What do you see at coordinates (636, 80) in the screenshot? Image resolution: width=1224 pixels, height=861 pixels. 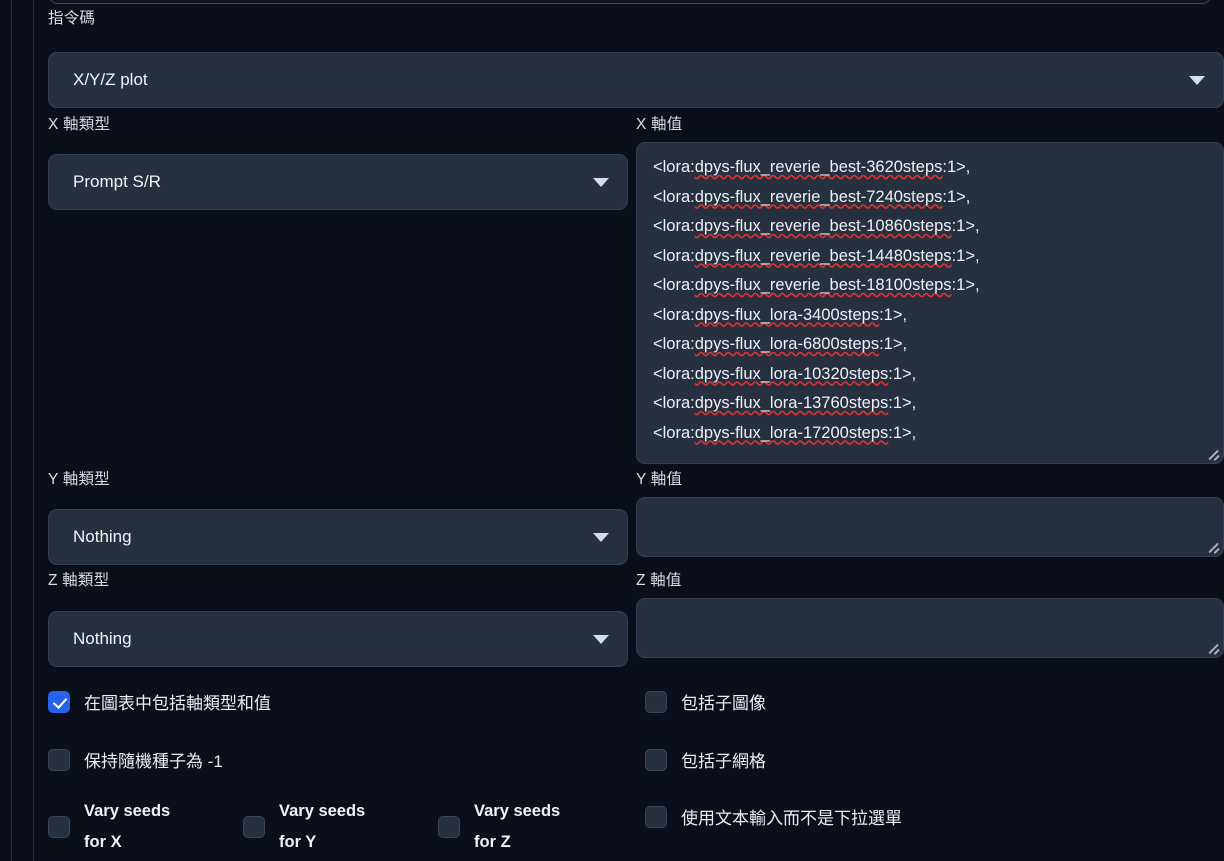 I see `script-dropdown: X/Y/Z plot` at bounding box center [636, 80].